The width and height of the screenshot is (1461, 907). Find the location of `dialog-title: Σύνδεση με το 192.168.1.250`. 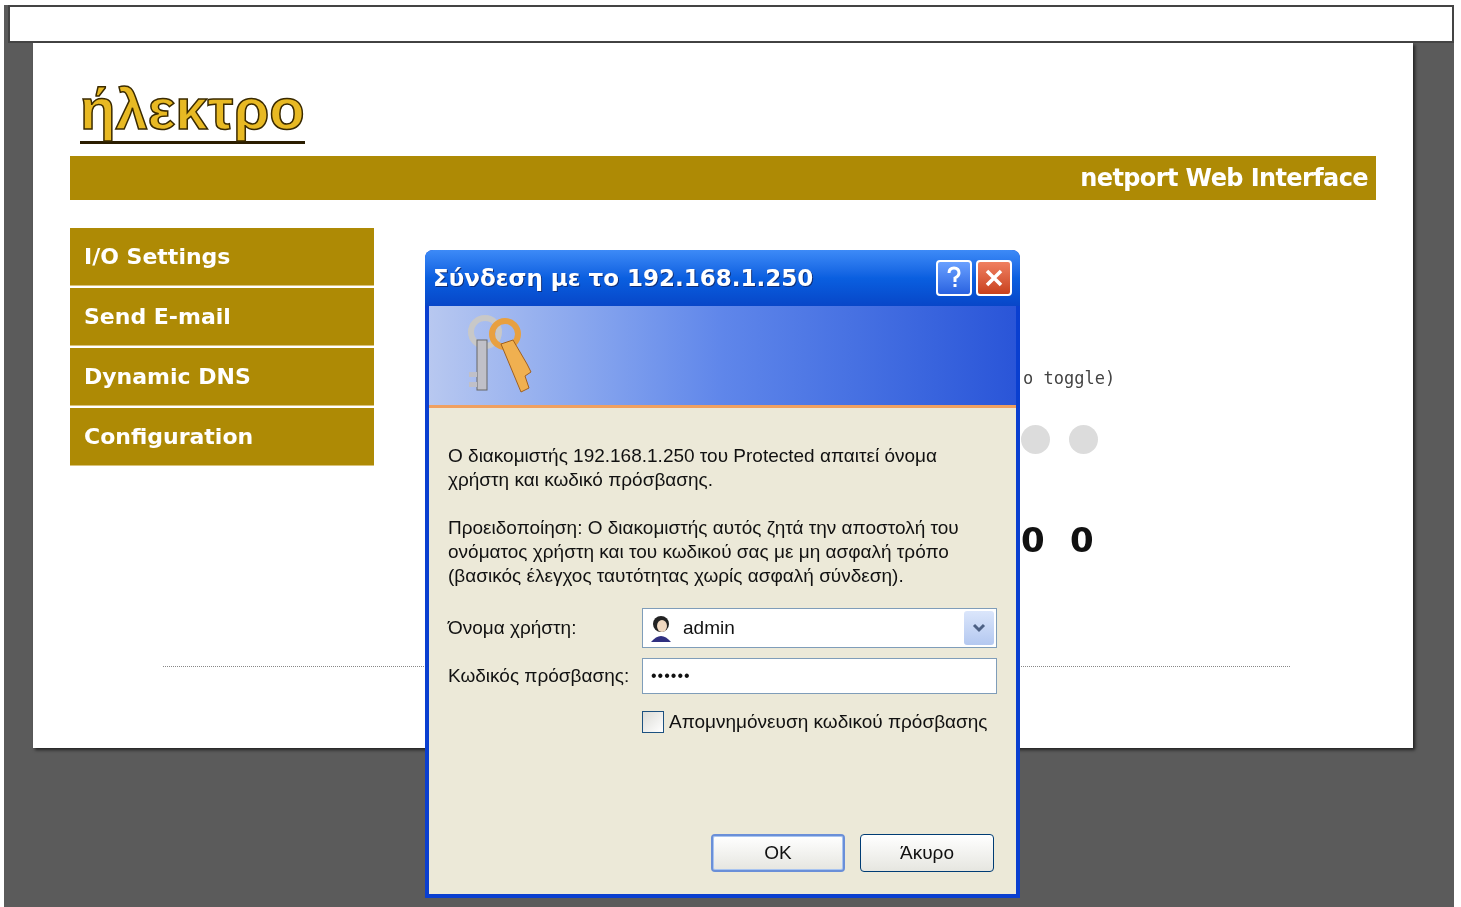

dialog-title: Σύνδεση με το 192.168.1.250 is located at coordinates (624, 278).